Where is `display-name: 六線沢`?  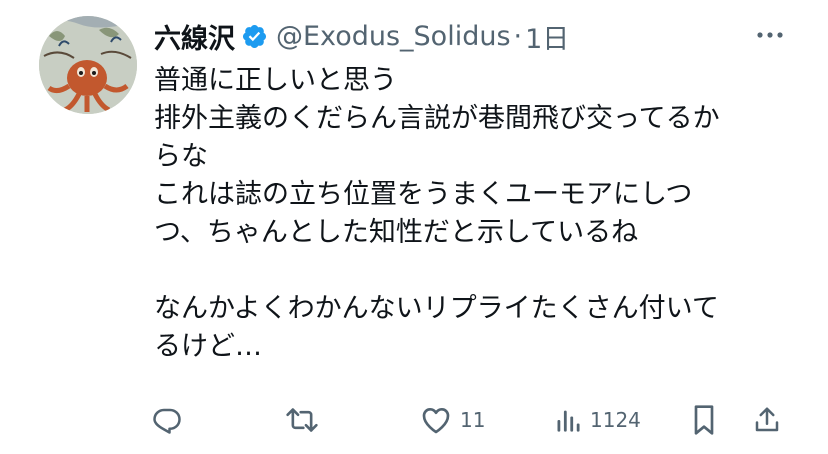
display-name: 六線沢 is located at coordinates (194, 36).